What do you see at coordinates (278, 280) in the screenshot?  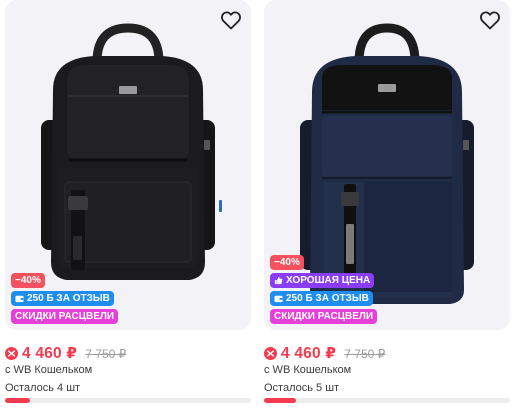 I see `thumbs-up-icon` at bounding box center [278, 280].